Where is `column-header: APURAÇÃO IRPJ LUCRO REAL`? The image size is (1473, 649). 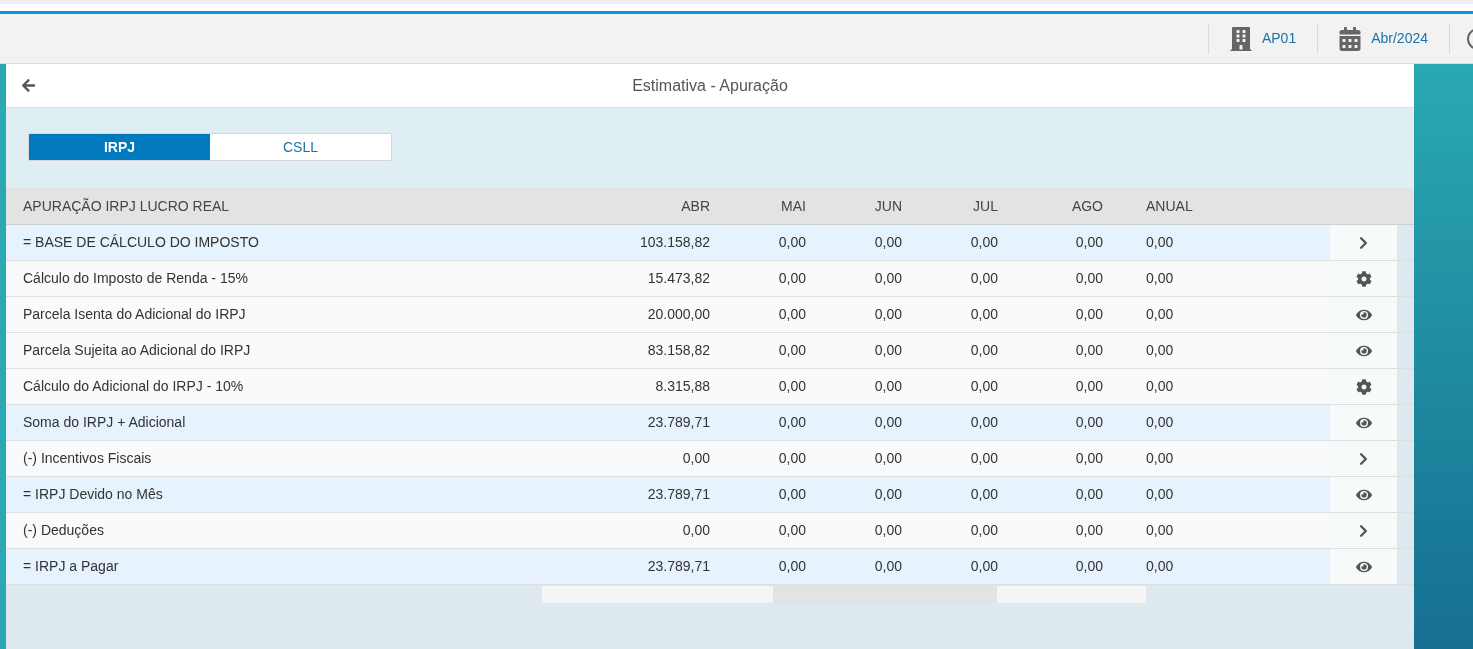
column-header: APURAÇÃO IRPJ LUCRO REAL is located at coordinates (126, 205).